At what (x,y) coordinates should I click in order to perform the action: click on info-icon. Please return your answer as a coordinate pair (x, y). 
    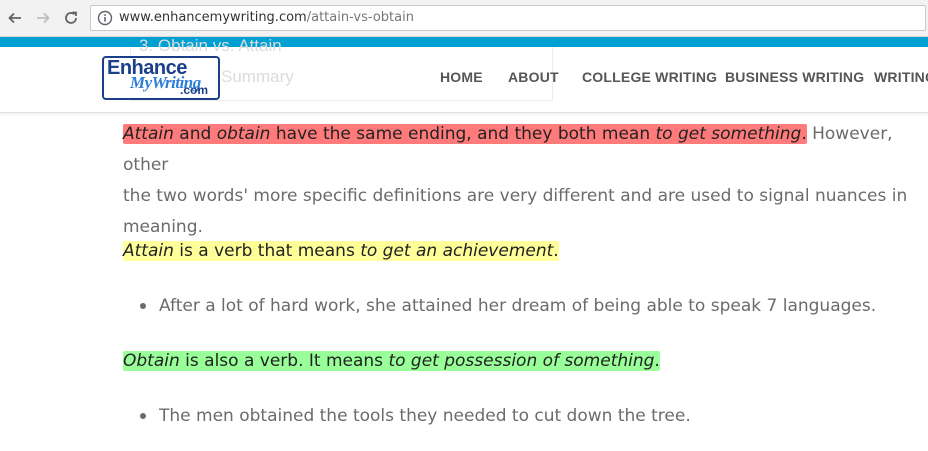
    Looking at the image, I should click on (105, 18).